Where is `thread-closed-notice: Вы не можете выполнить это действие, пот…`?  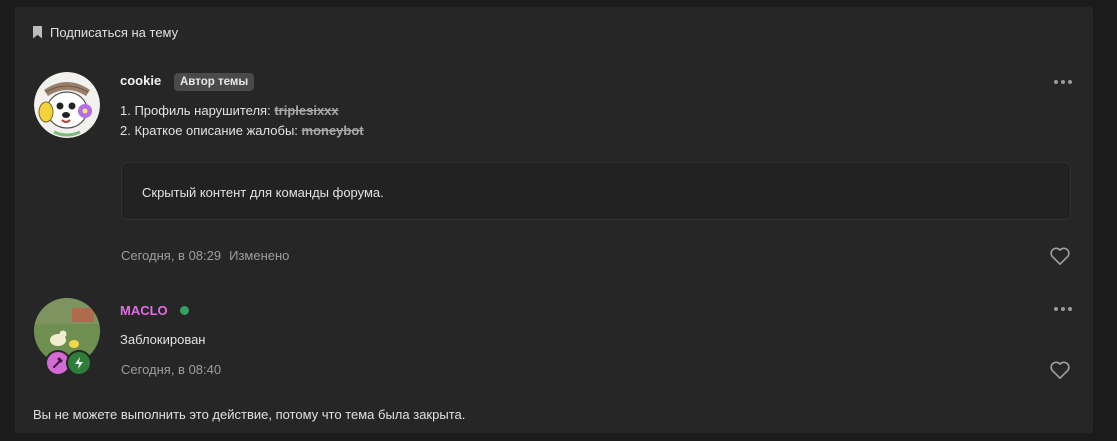
thread-closed-notice: Вы не можете выполнить это действие, пот… is located at coordinates (249, 414).